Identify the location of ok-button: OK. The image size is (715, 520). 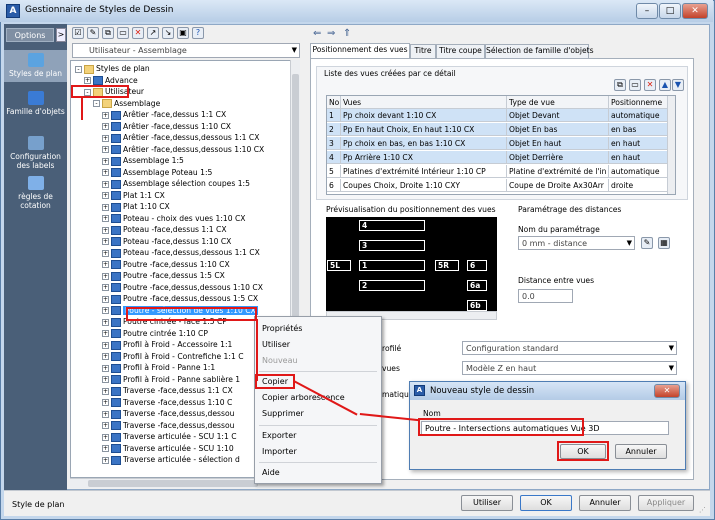
(546, 503).